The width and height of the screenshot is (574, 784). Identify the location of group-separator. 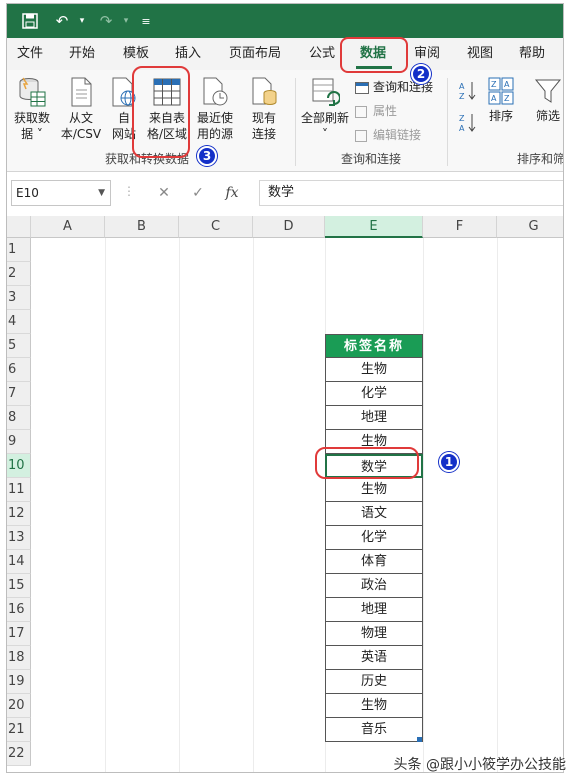
(295, 122).